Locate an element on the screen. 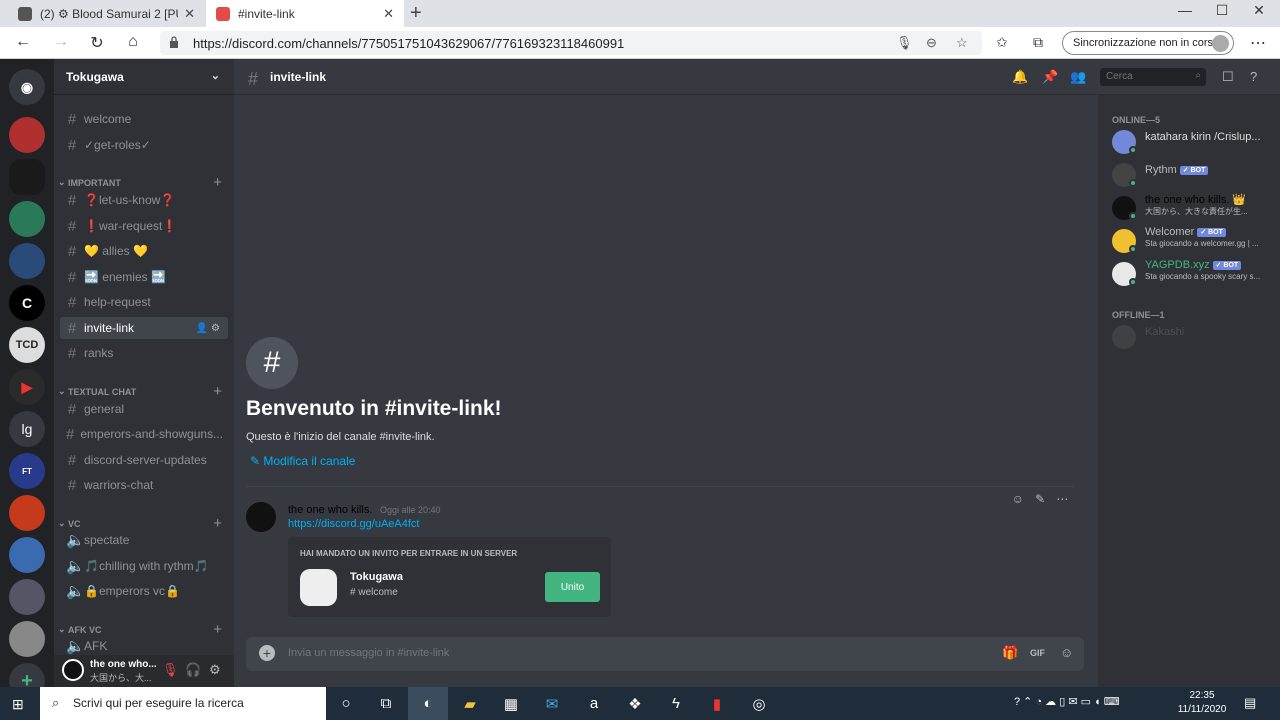 Image resolution: width=1280 pixels, height=720 pixels. app-icon: ϟ is located at coordinates (676, 703).